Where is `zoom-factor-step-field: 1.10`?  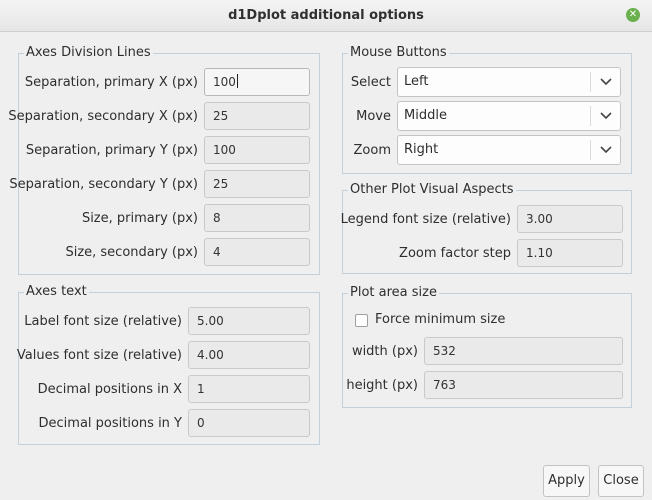
zoom-factor-step-field: 1.10 is located at coordinates (570, 253).